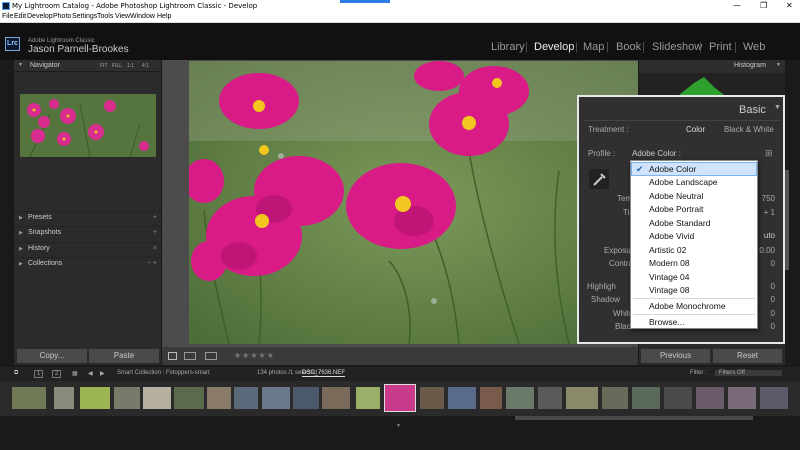  What do you see at coordinates (40, 16) in the screenshot?
I see `menu-develop: Develop` at bounding box center [40, 16].